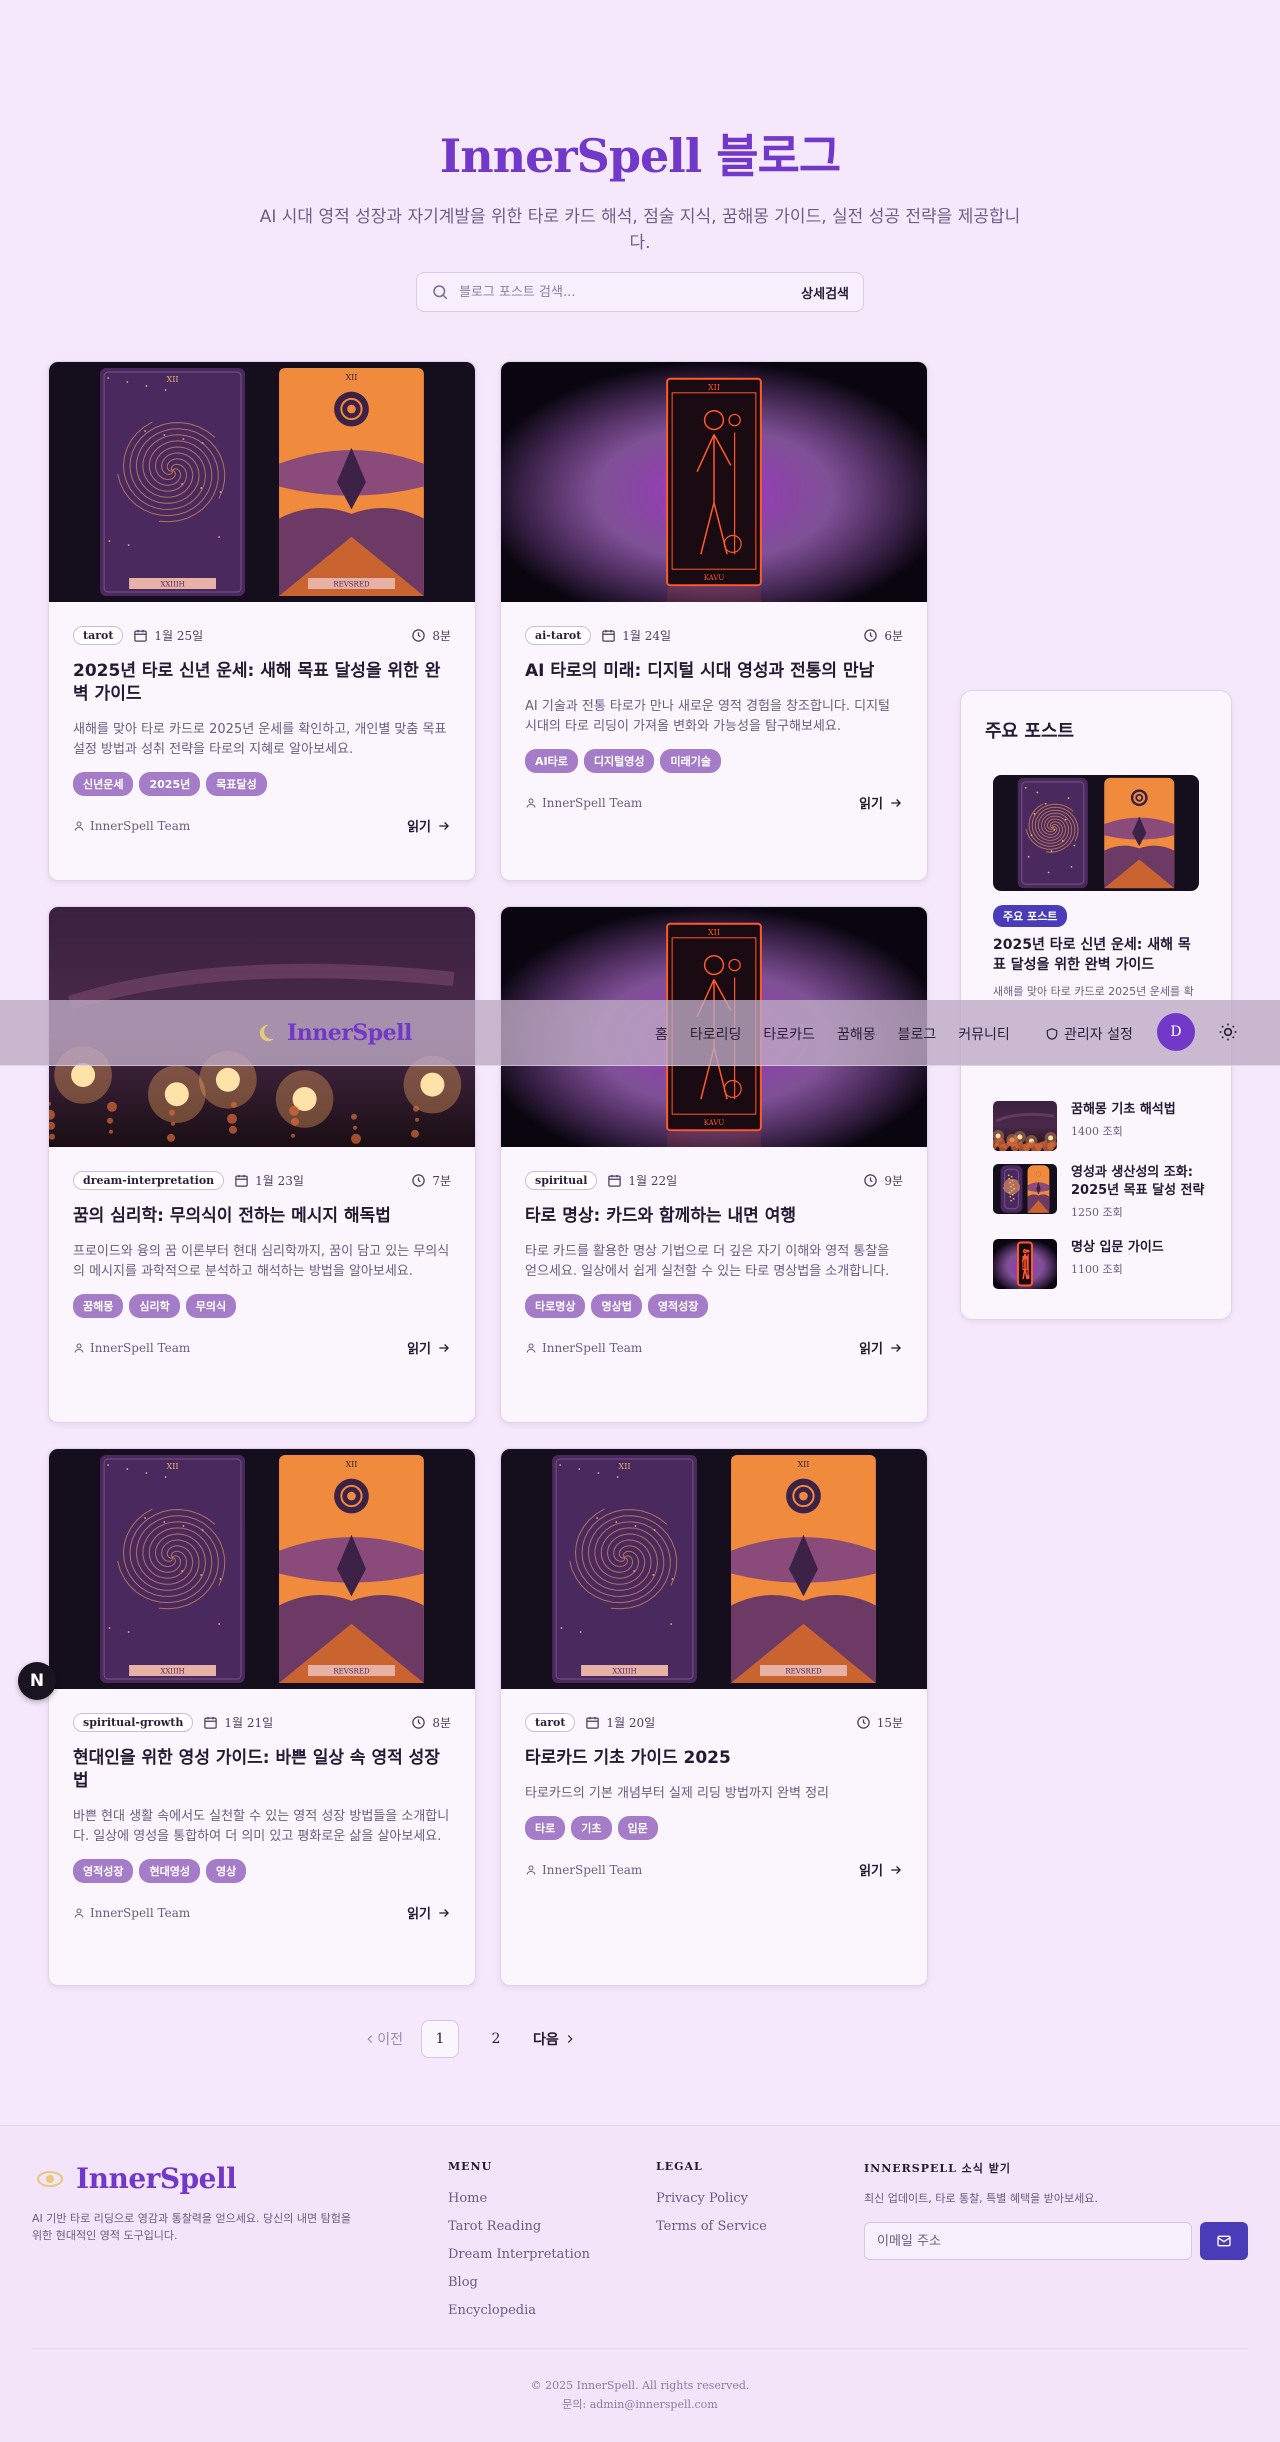 The height and width of the screenshot is (2442, 1280). Describe the element at coordinates (519, 2255) in the screenshot. I see `footer-link-dream: Dream Interpretation` at that location.